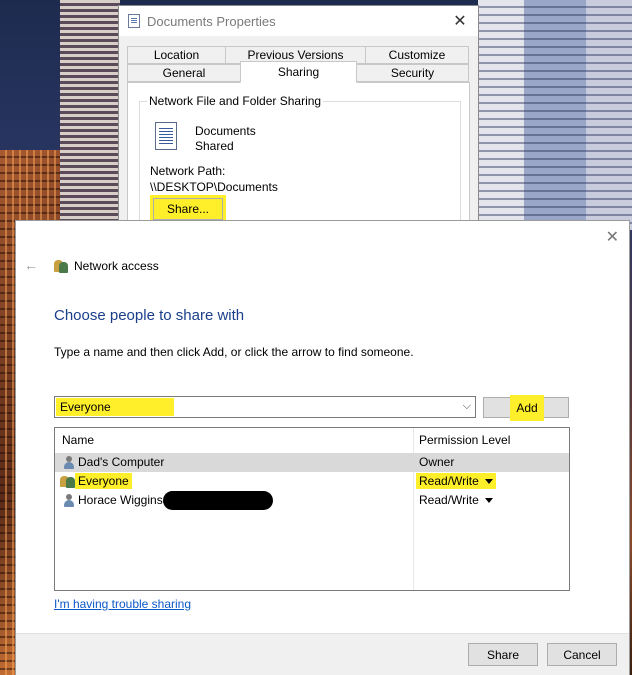 This screenshot has width=632, height=675. Describe the element at coordinates (211, 21) in the screenshot. I see `properties-title: Documents Properties` at that location.